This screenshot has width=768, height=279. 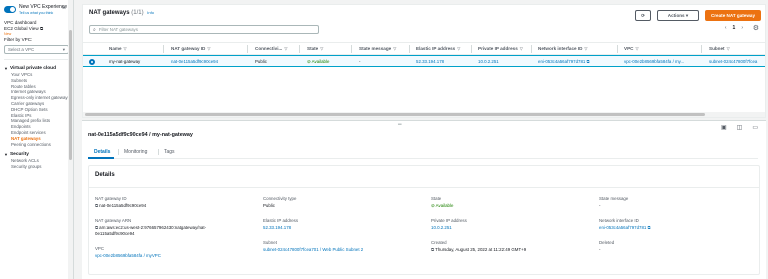 I want to click on detail-title: nat-0e115a5df9c90ce94 / my-nat-gateway, so click(x=140, y=135).